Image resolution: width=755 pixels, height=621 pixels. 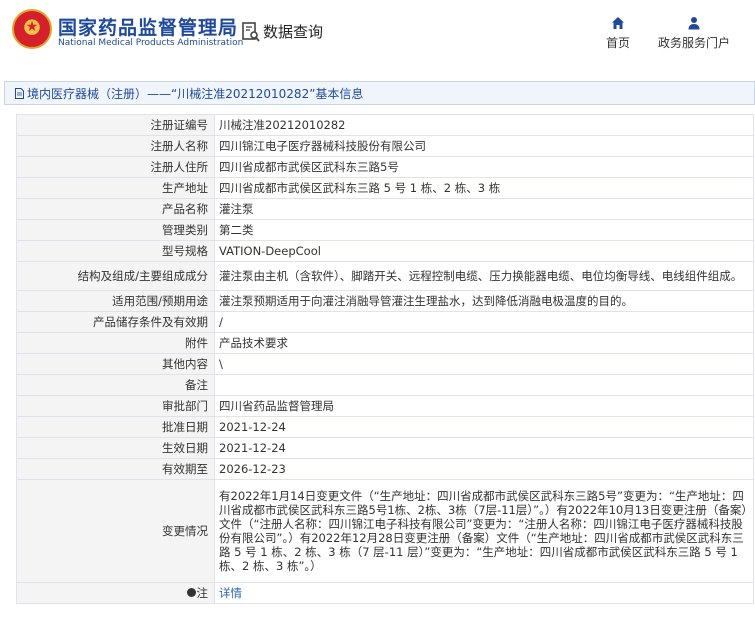 I want to click on table-row: 注册人住所 四川省成都市武侯区武科东三路5号, so click(x=385, y=167).